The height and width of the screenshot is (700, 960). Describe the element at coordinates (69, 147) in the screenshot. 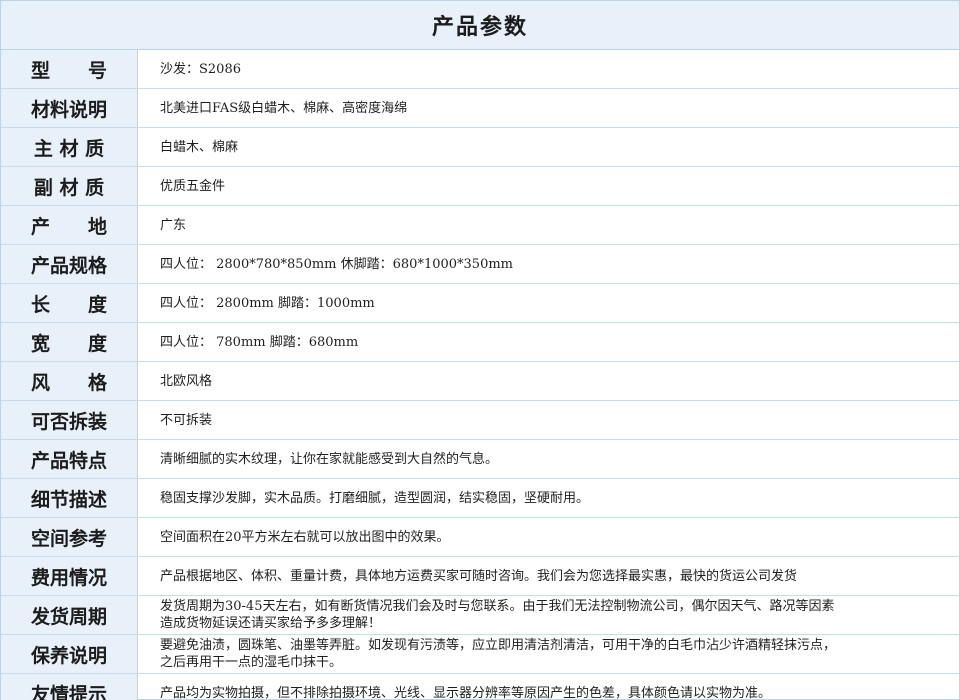

I see `parameter-label: 主 材 质` at that location.